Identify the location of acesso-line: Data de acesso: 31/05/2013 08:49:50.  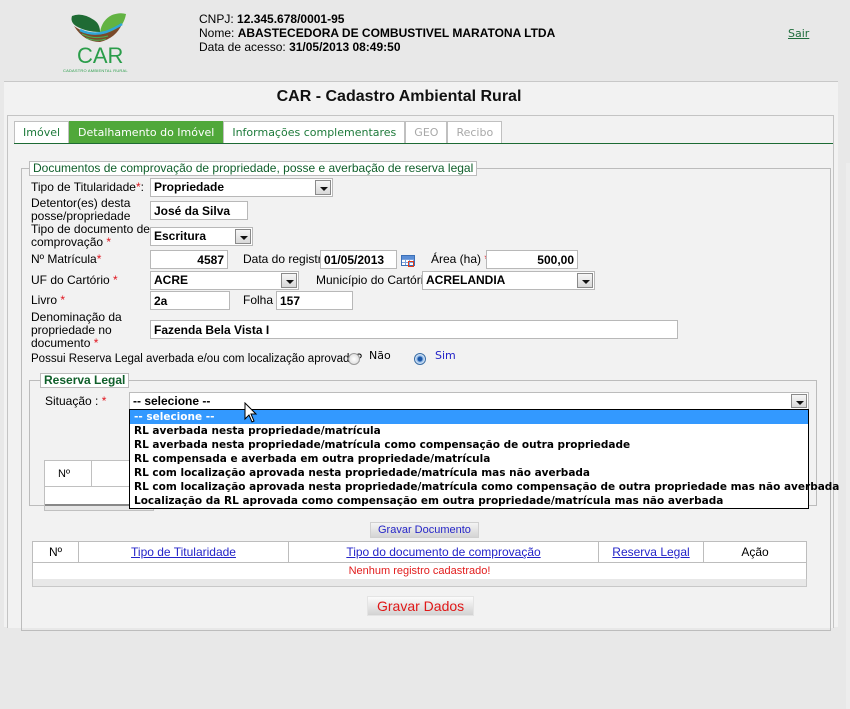
(377, 47).